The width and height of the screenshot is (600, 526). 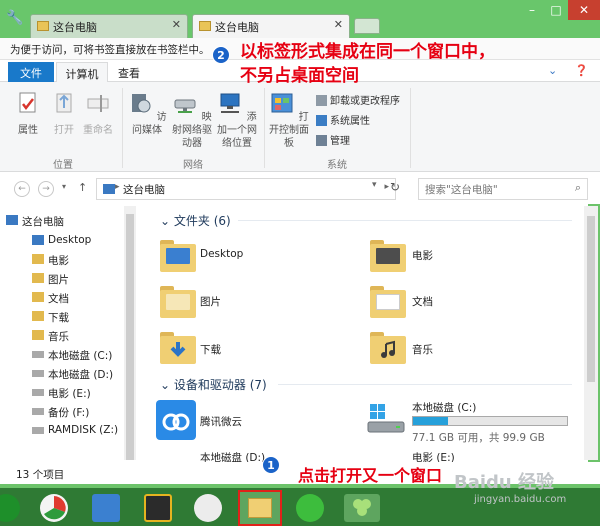 I want to click on folder-movies, so click(x=389, y=255).